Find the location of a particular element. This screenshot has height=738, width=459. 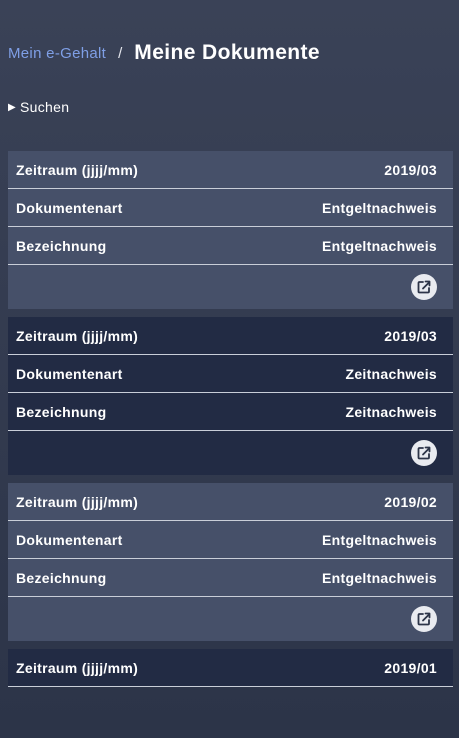

dokumentenart-value: Zeitnachweis is located at coordinates (391, 373).